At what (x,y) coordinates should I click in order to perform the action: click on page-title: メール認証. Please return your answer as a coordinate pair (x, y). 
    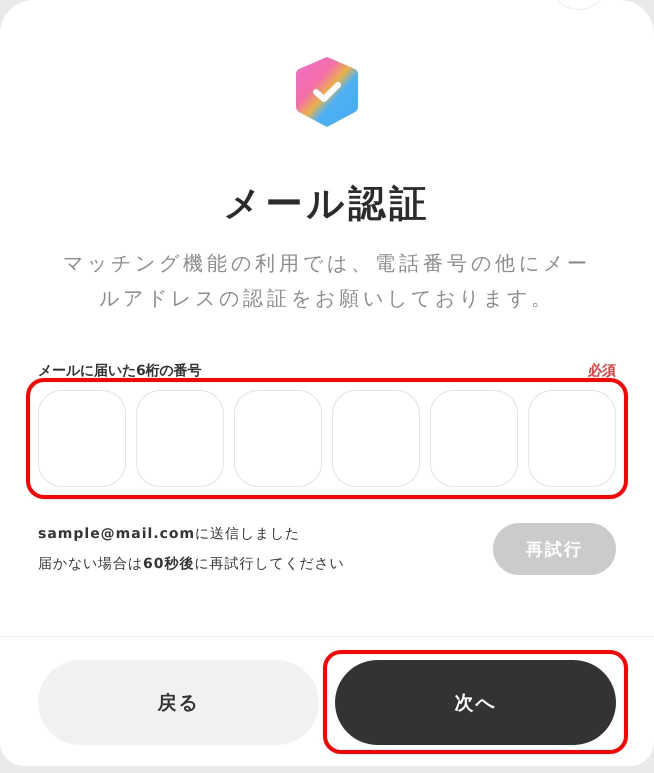
    Looking at the image, I should click on (327, 204).